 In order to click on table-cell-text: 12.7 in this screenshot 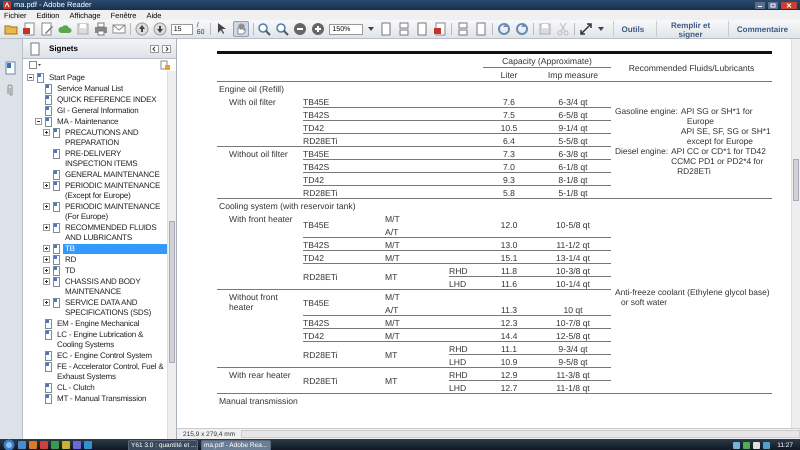, I will do `click(509, 388)`.